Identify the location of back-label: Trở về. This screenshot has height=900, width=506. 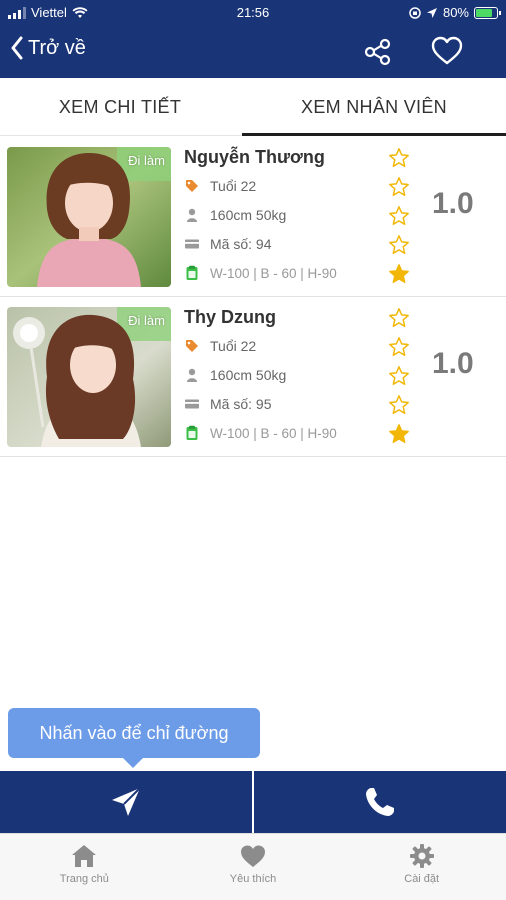
(57, 47).